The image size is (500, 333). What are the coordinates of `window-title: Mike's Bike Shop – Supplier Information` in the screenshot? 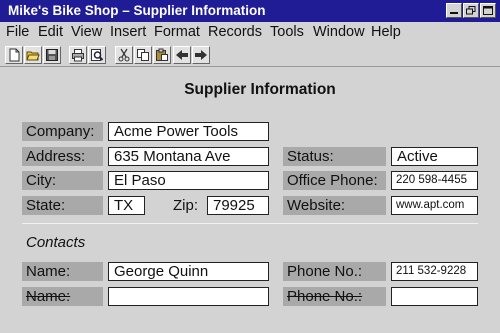 It's located at (137, 10).